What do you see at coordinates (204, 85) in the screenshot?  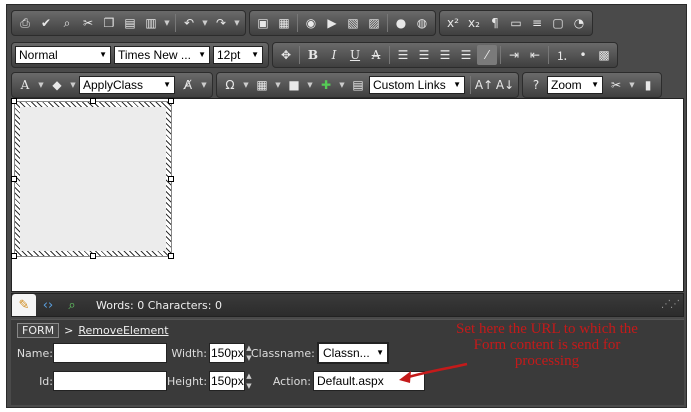 I see `format-stripper-dropdown-icon: ▼` at bounding box center [204, 85].